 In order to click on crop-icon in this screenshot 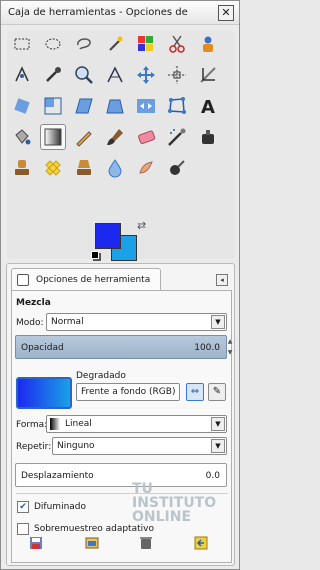, I will do `click(208, 75)`.